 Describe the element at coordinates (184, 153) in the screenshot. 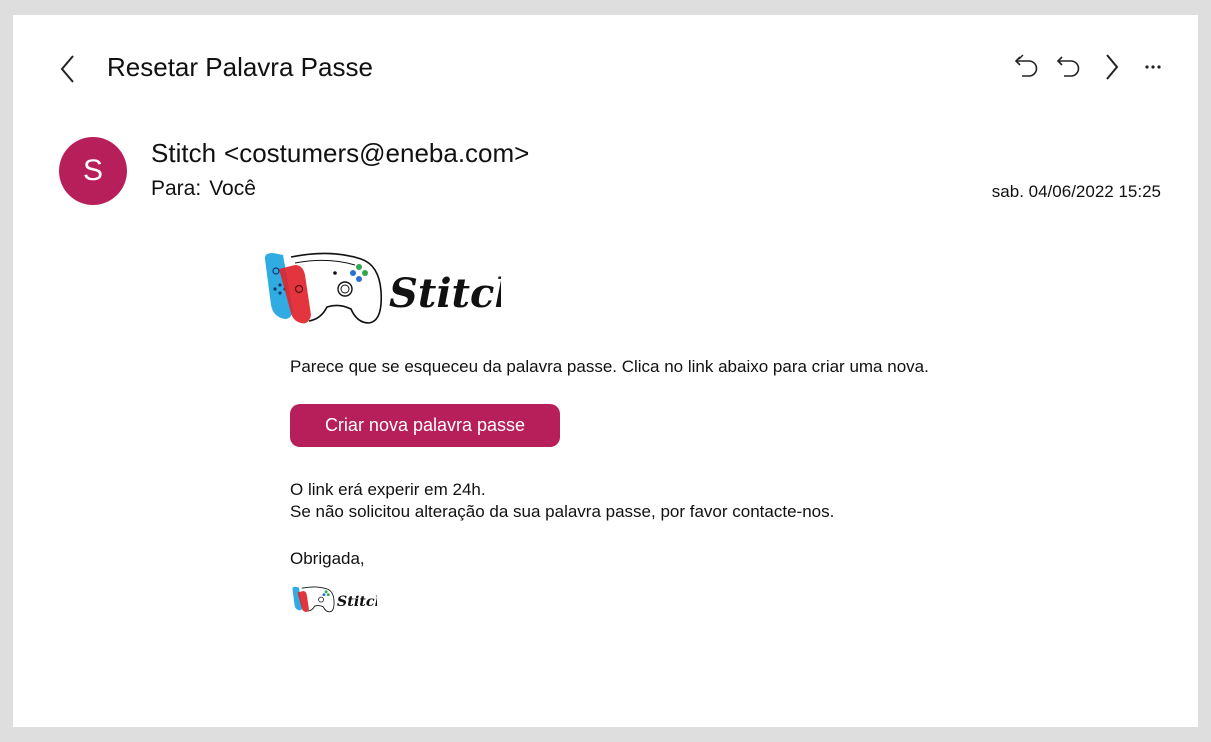

I see `sender-name: Stitch` at that location.